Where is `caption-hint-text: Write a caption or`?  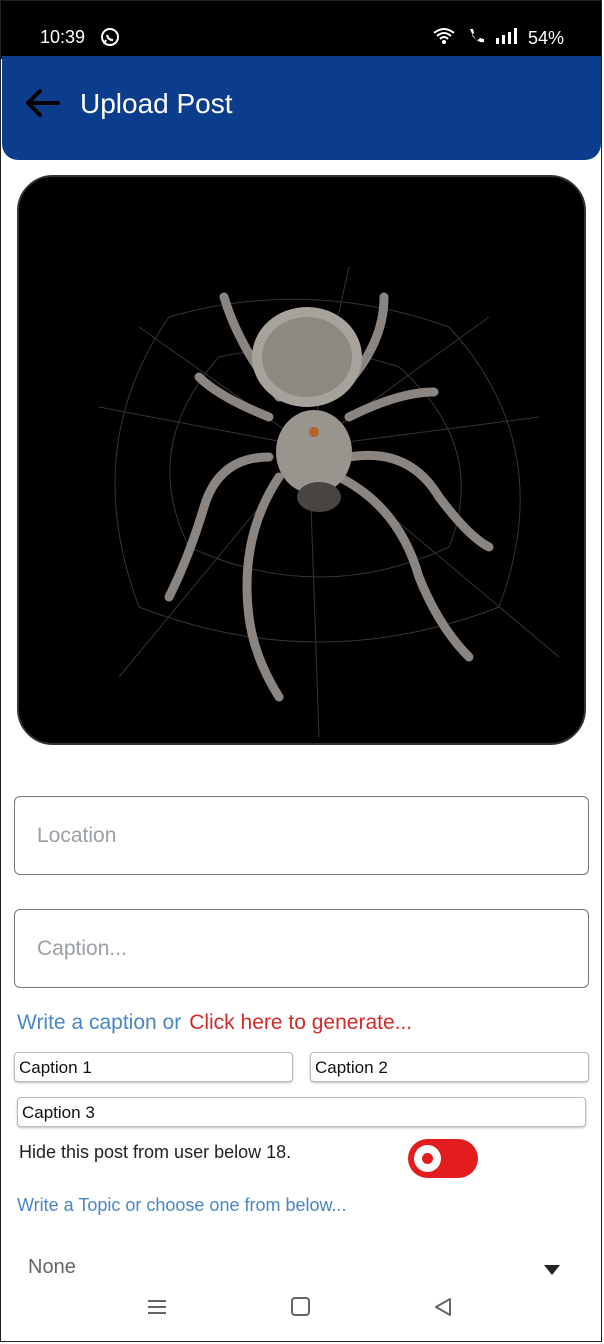 caption-hint-text: Write a caption or is located at coordinates (99, 1022).